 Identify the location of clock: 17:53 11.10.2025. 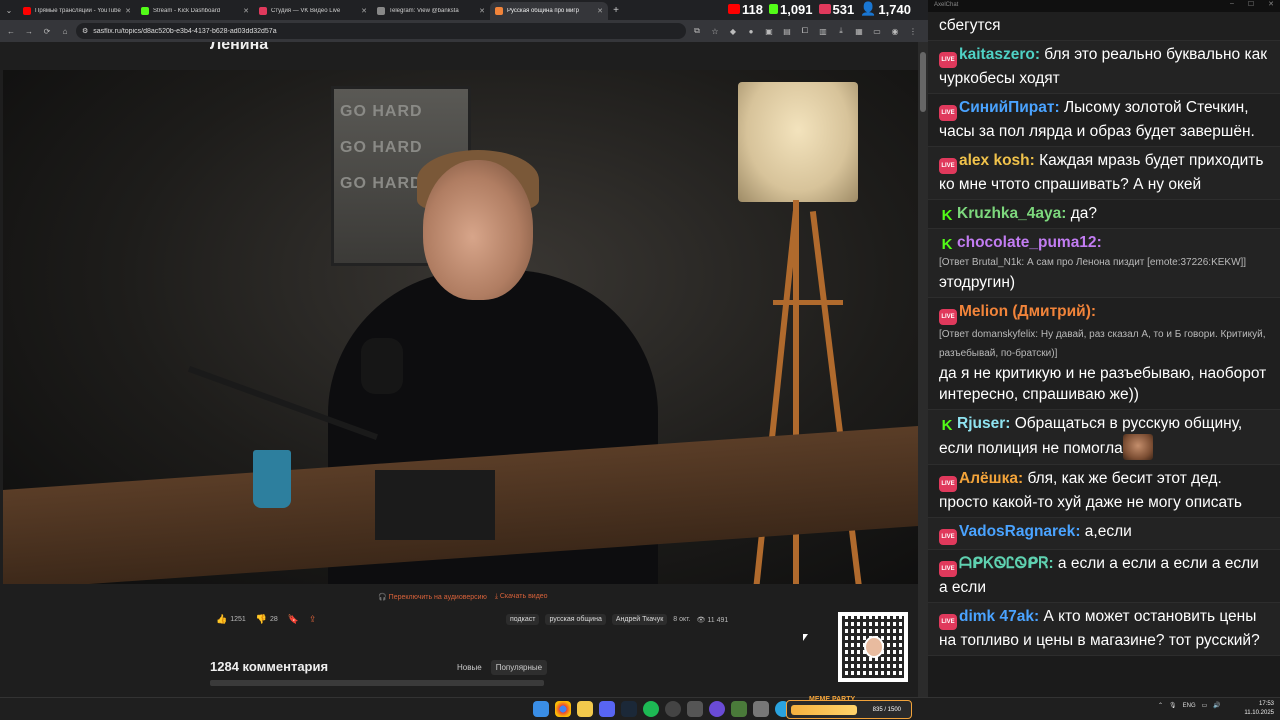
(1257, 709).